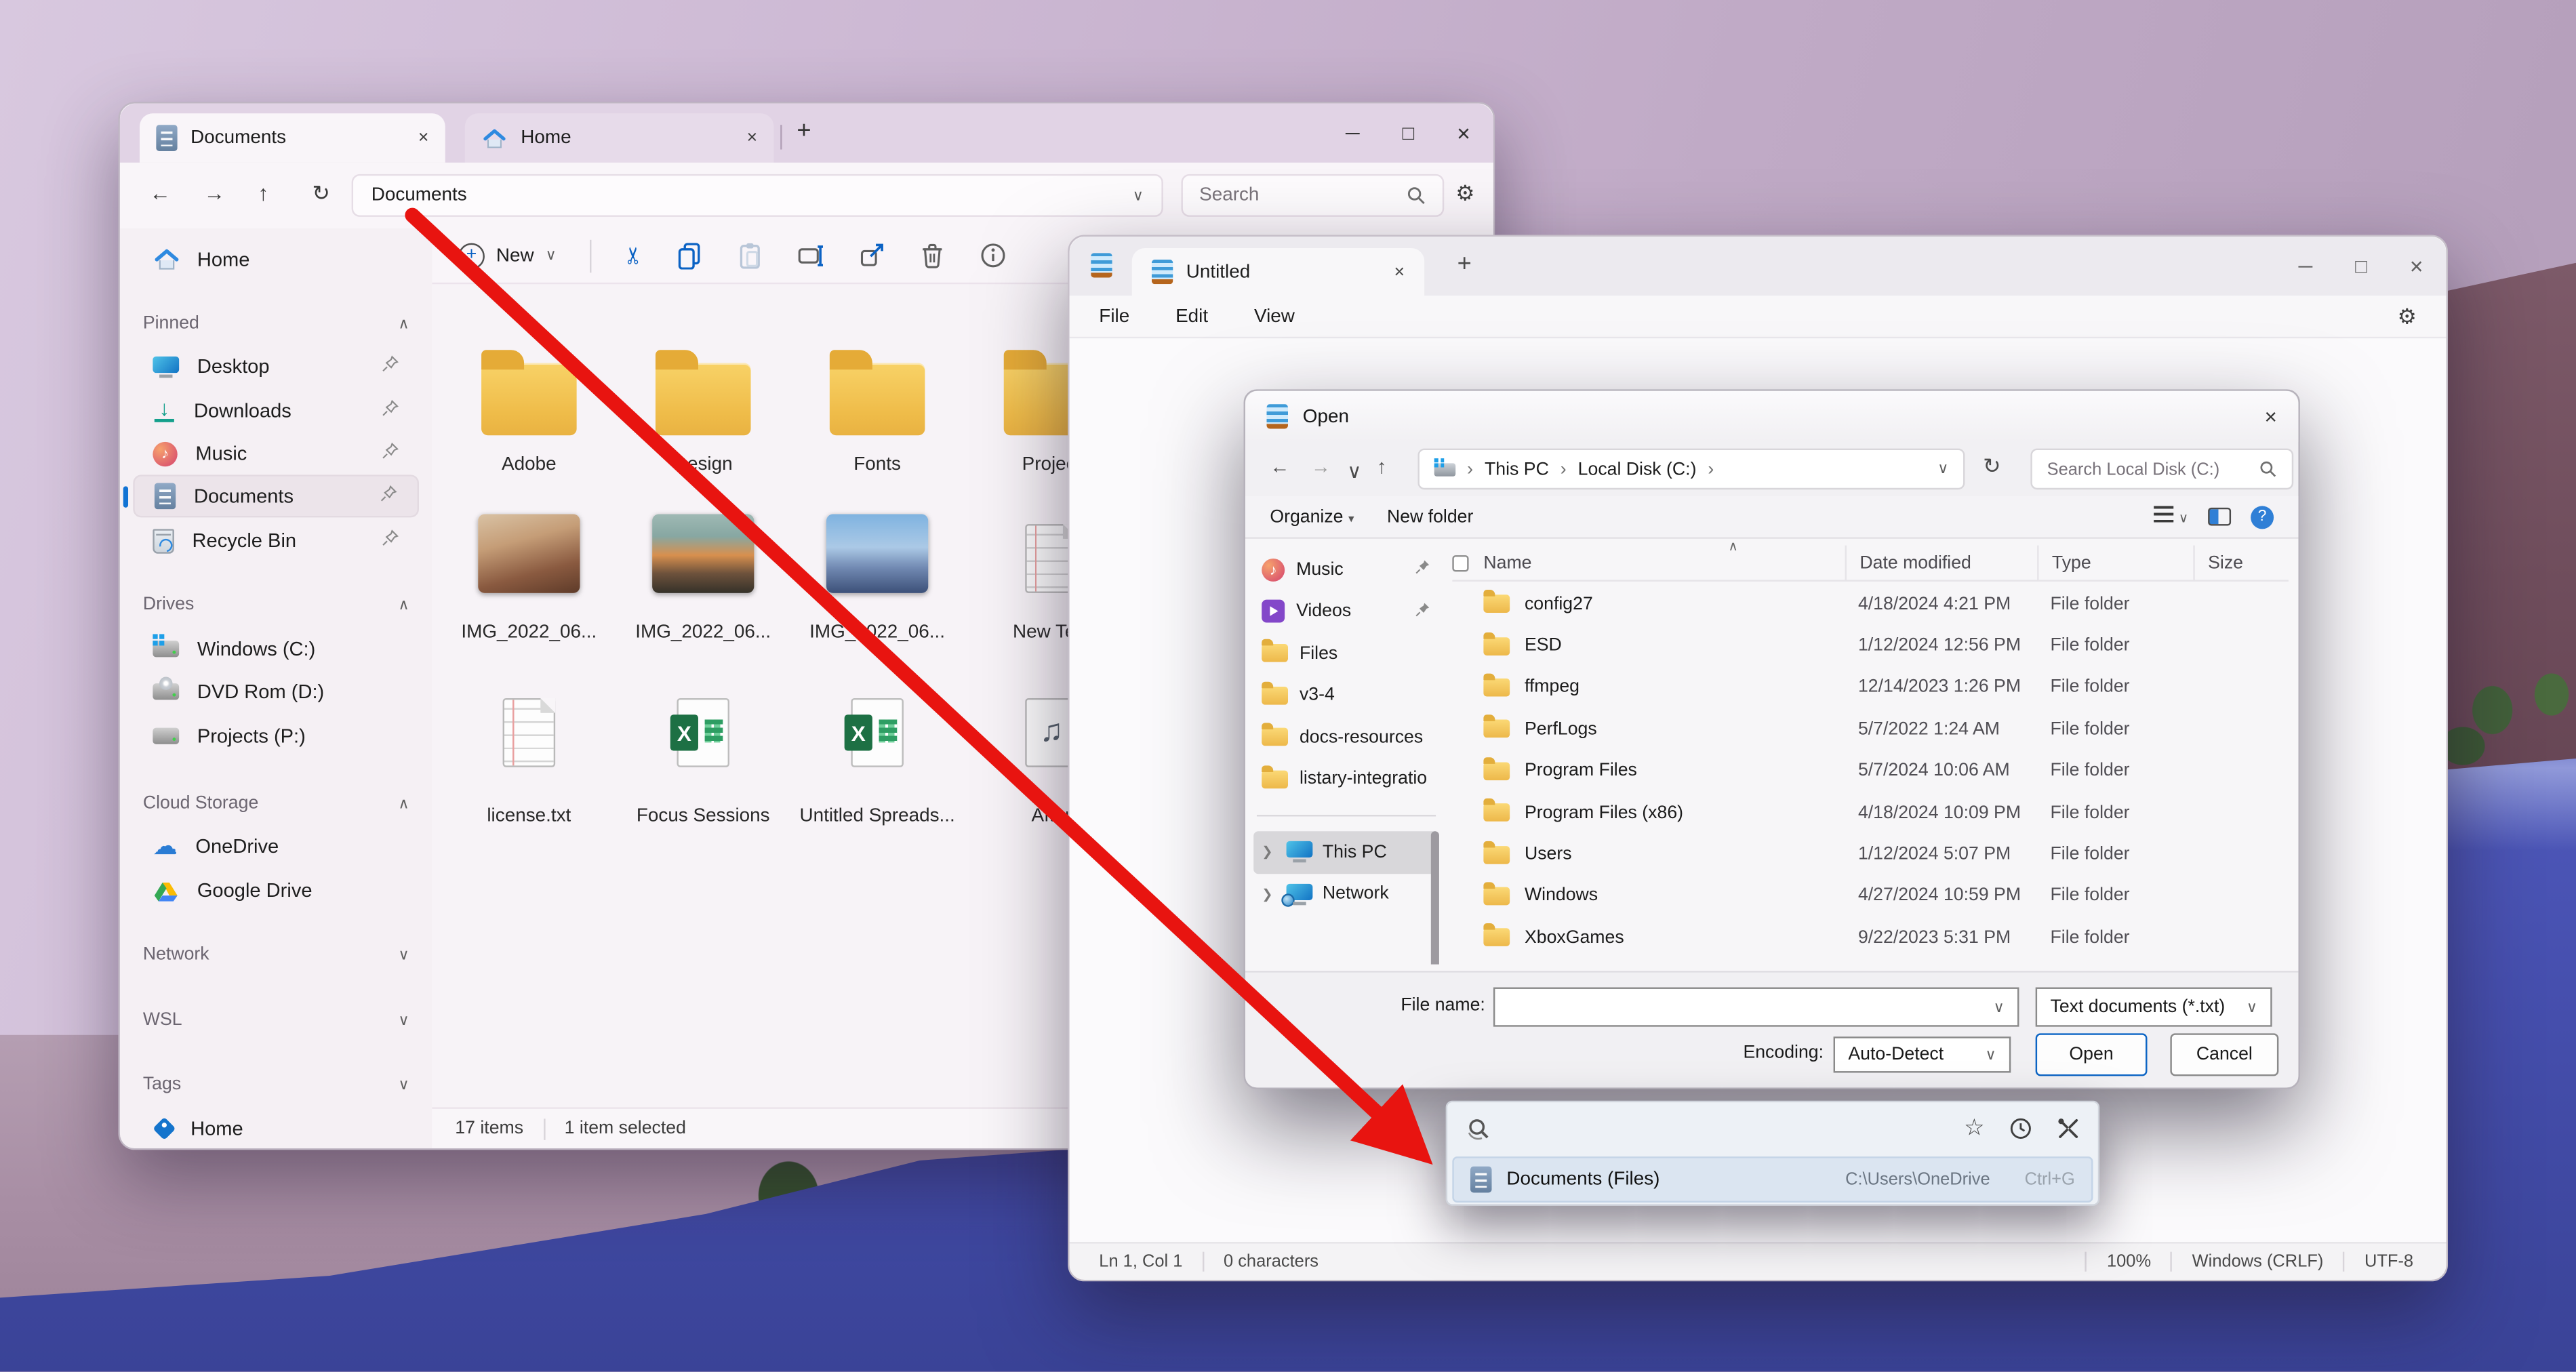 The width and height of the screenshot is (2576, 1372). Describe the element at coordinates (1278, 271) in the screenshot. I see `notepad-tab-untitled: Untitled ×` at that location.